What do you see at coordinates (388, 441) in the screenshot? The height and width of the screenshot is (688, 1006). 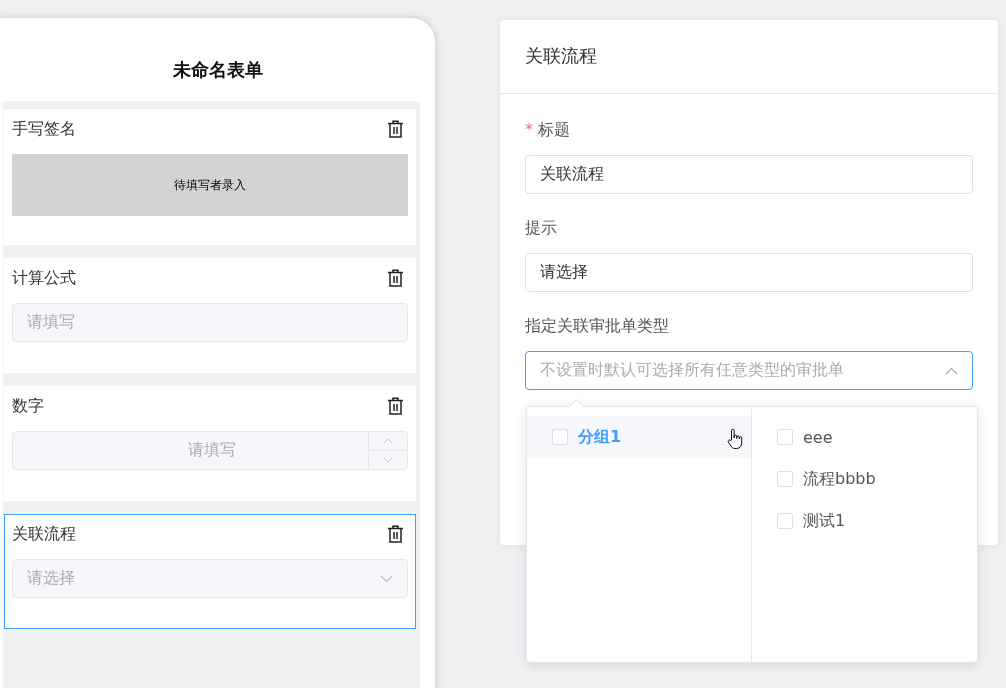 I see `increment-icon` at bounding box center [388, 441].